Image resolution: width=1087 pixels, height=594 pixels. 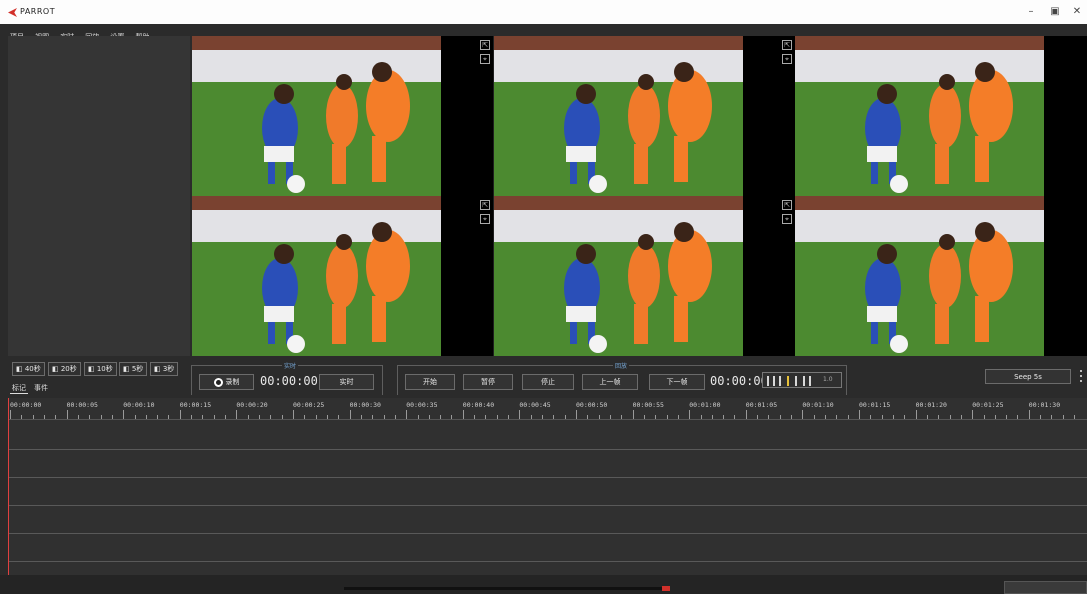 What do you see at coordinates (19, 388) in the screenshot?
I see `tab-markers: 标记` at bounding box center [19, 388].